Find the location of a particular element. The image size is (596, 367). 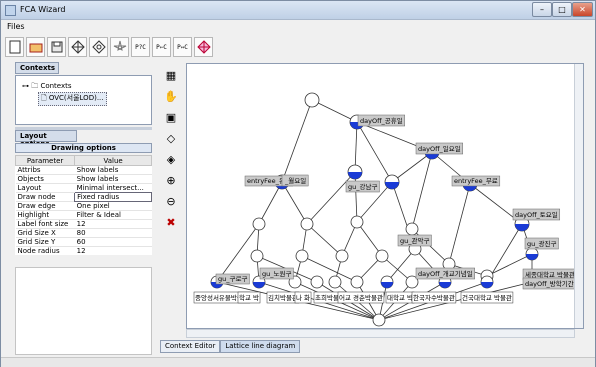

open-folder-icon is located at coordinates (35, 47).